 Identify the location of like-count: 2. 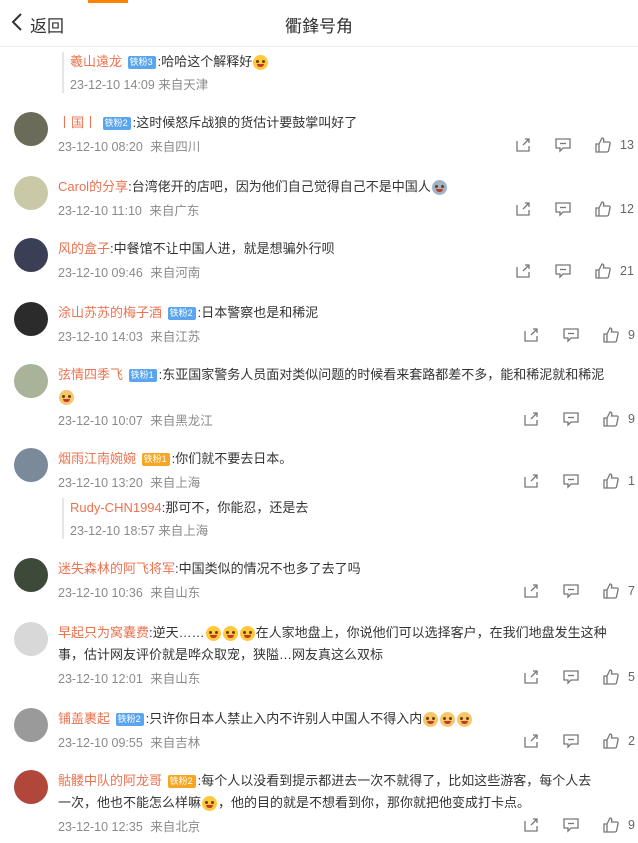
(631, 741).